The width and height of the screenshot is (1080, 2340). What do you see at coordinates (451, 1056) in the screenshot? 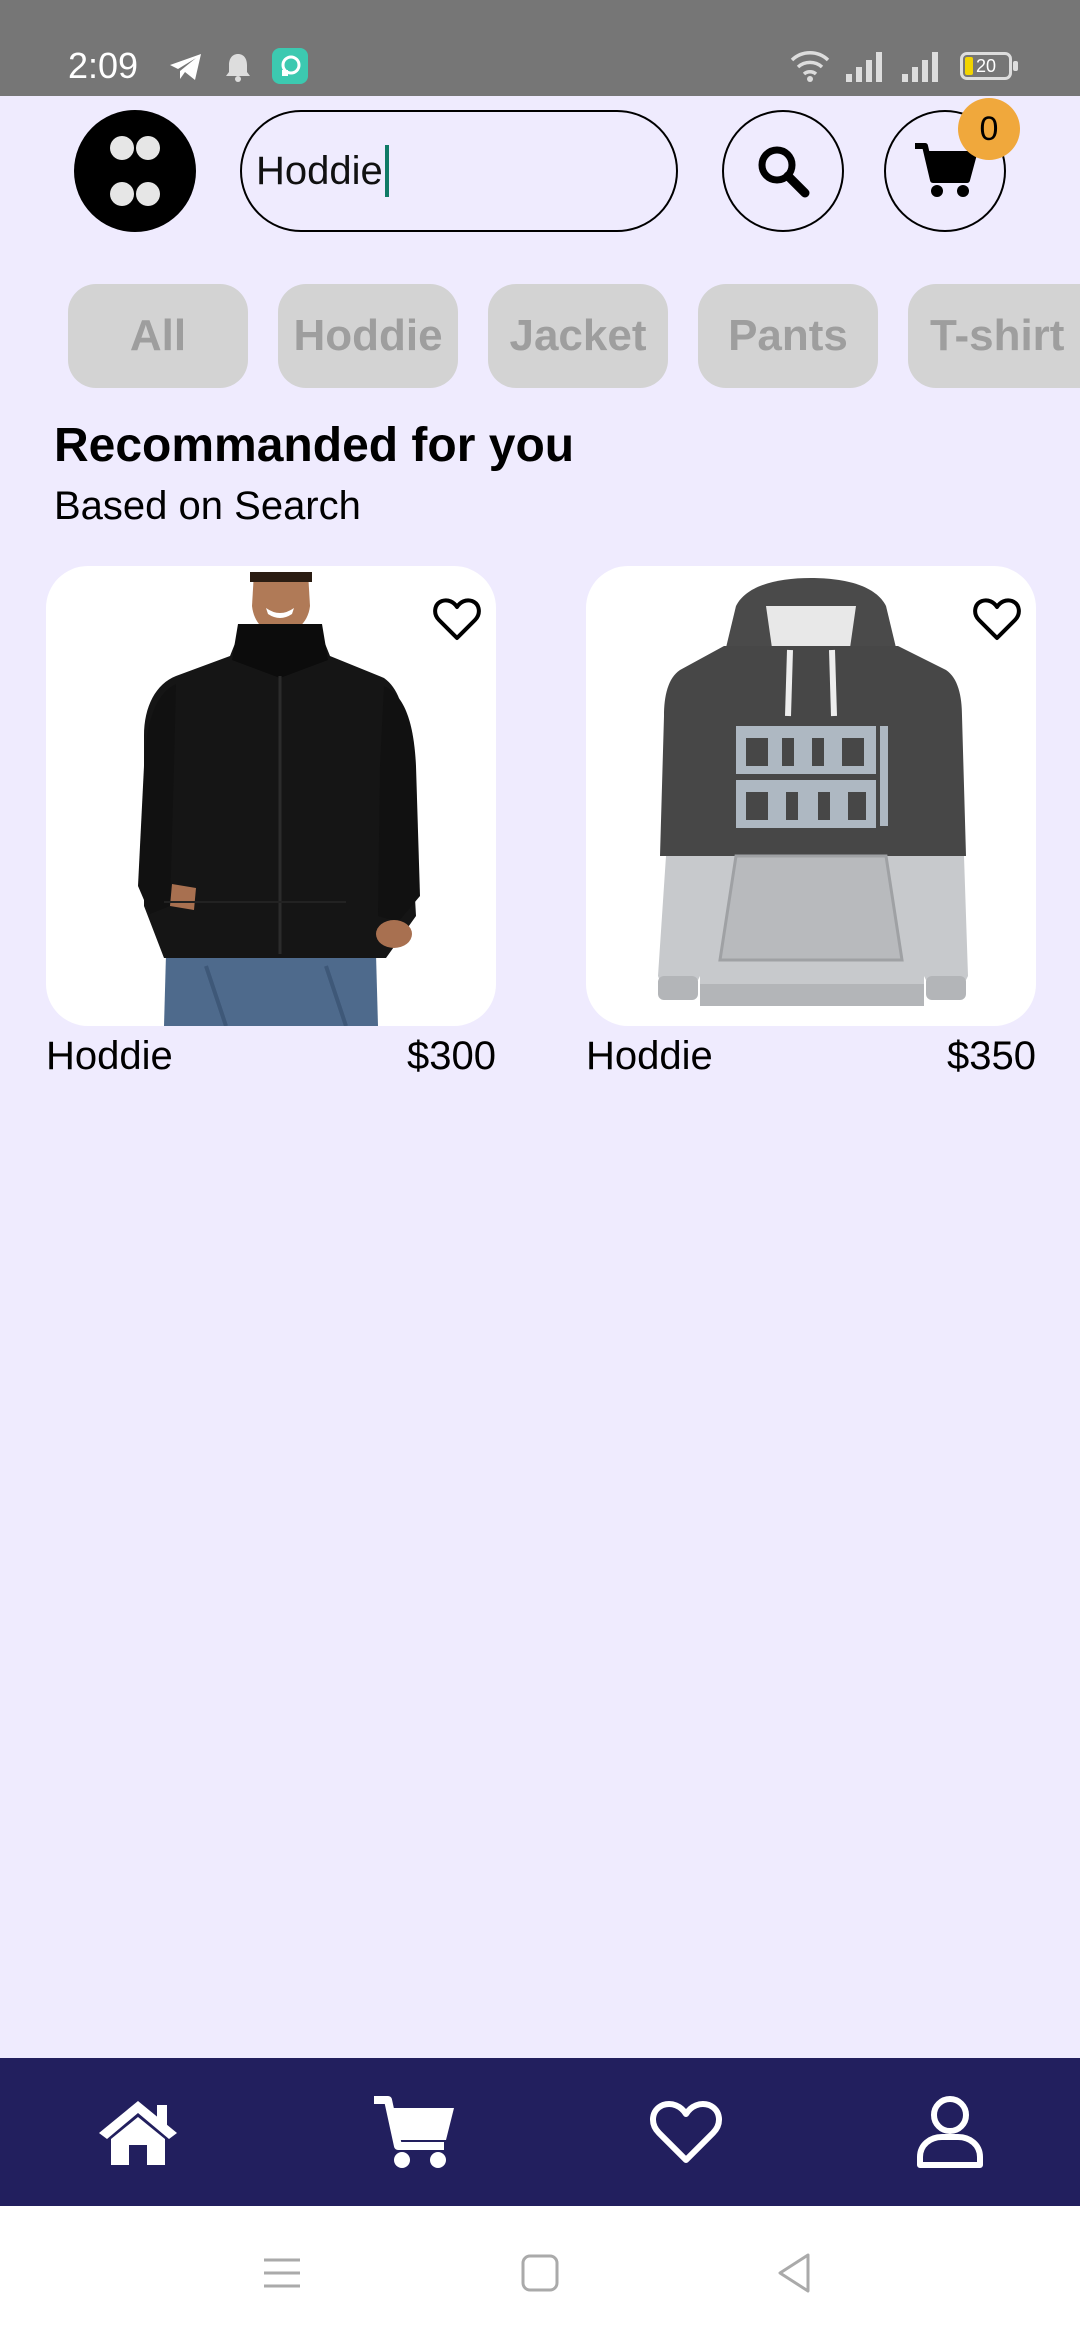
I see `product-price: $300` at bounding box center [451, 1056].